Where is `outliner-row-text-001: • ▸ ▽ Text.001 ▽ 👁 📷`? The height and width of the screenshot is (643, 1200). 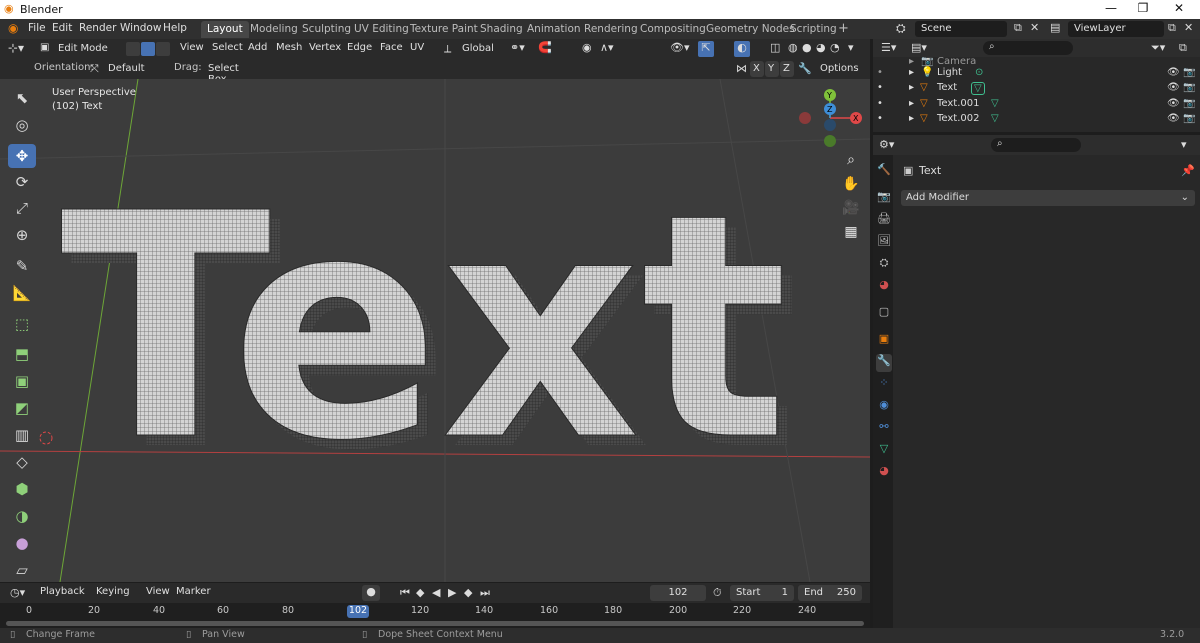 outliner-row-text-001: • ▸ ▽ Text.001 ▽ 👁 📷 is located at coordinates (1036, 105).